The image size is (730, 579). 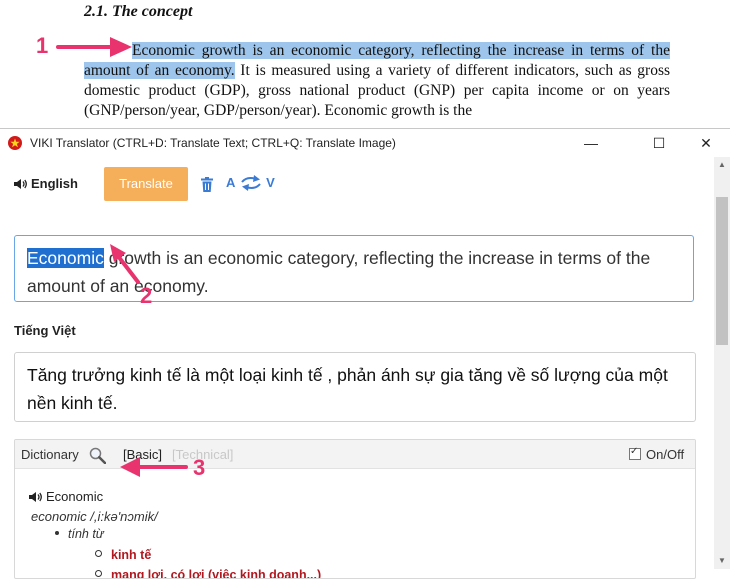 I want to click on scroll-up-arrow-icon: ▲, so click(x=722, y=165).